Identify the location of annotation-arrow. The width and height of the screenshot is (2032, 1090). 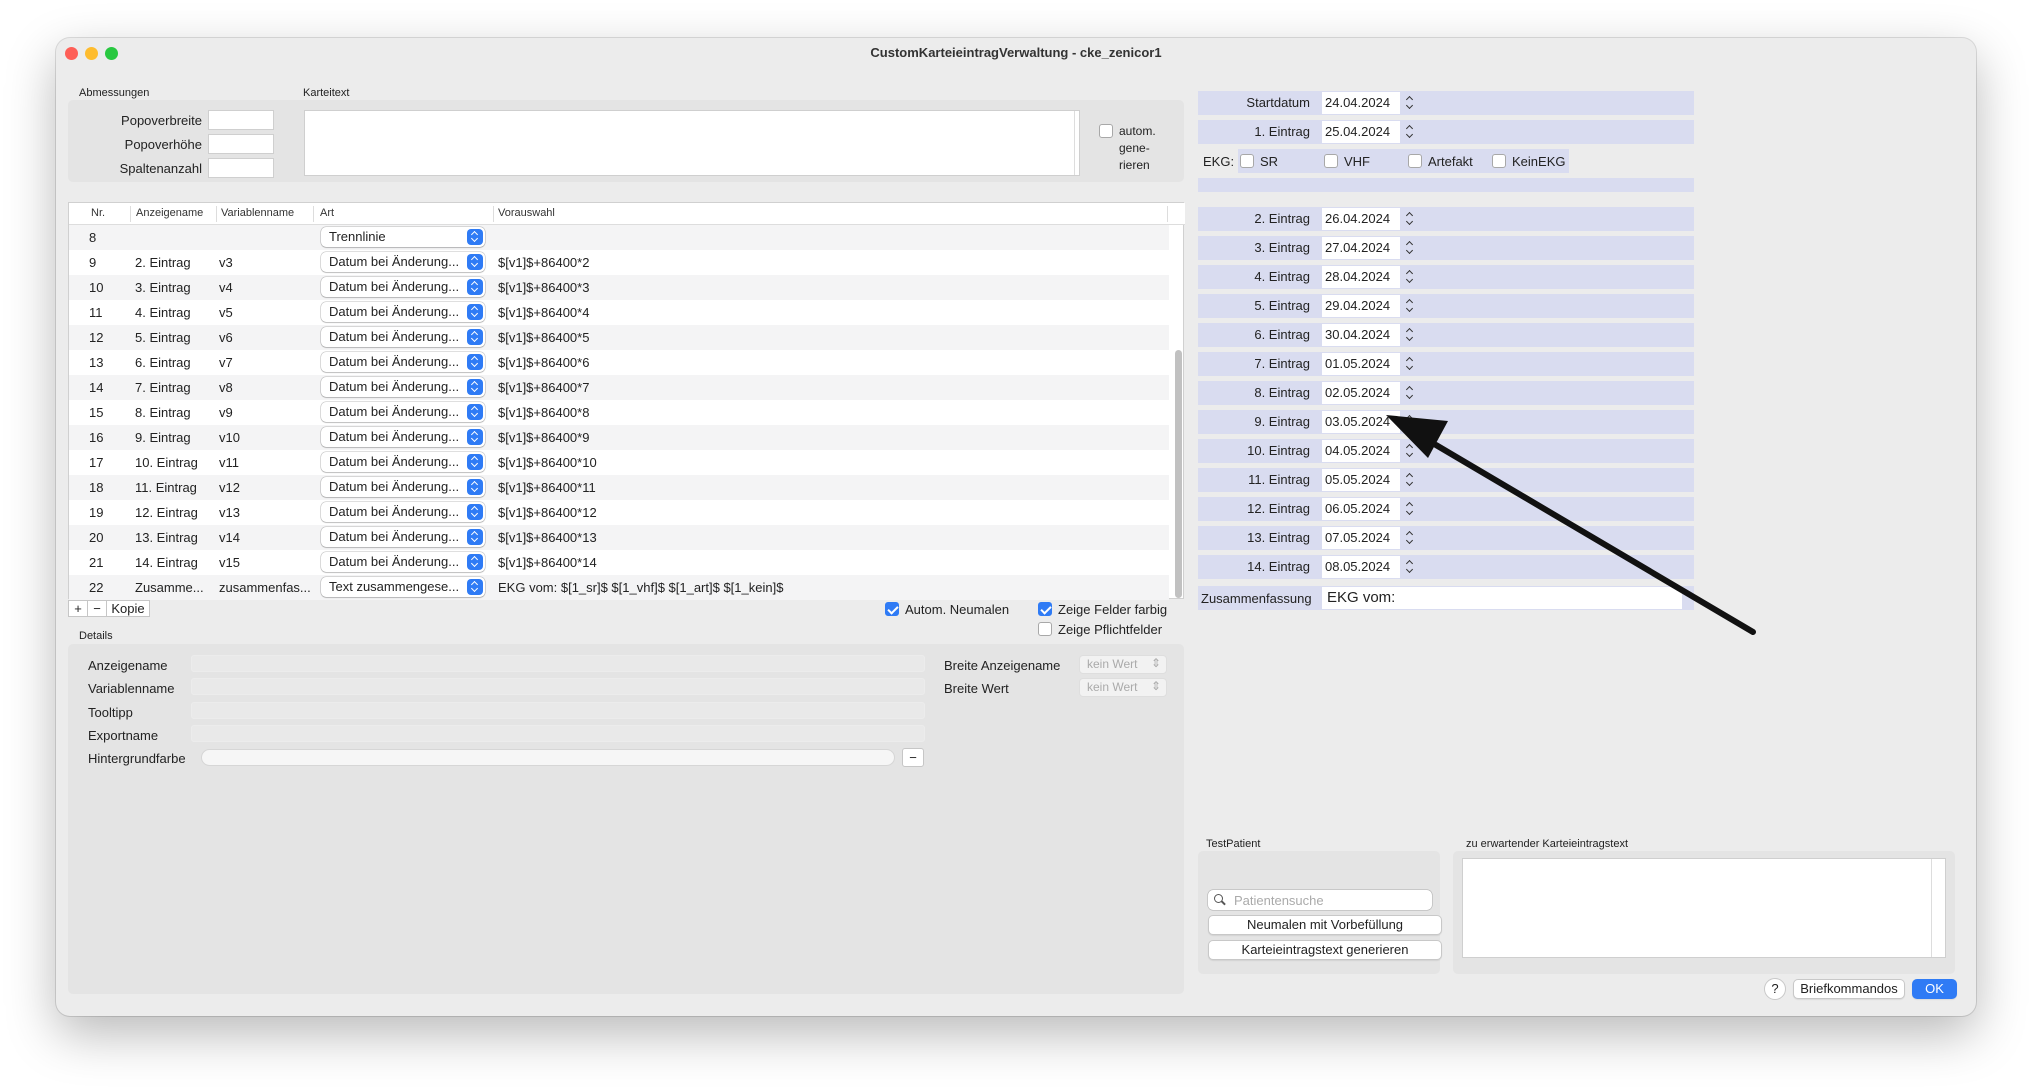
(1571, 525).